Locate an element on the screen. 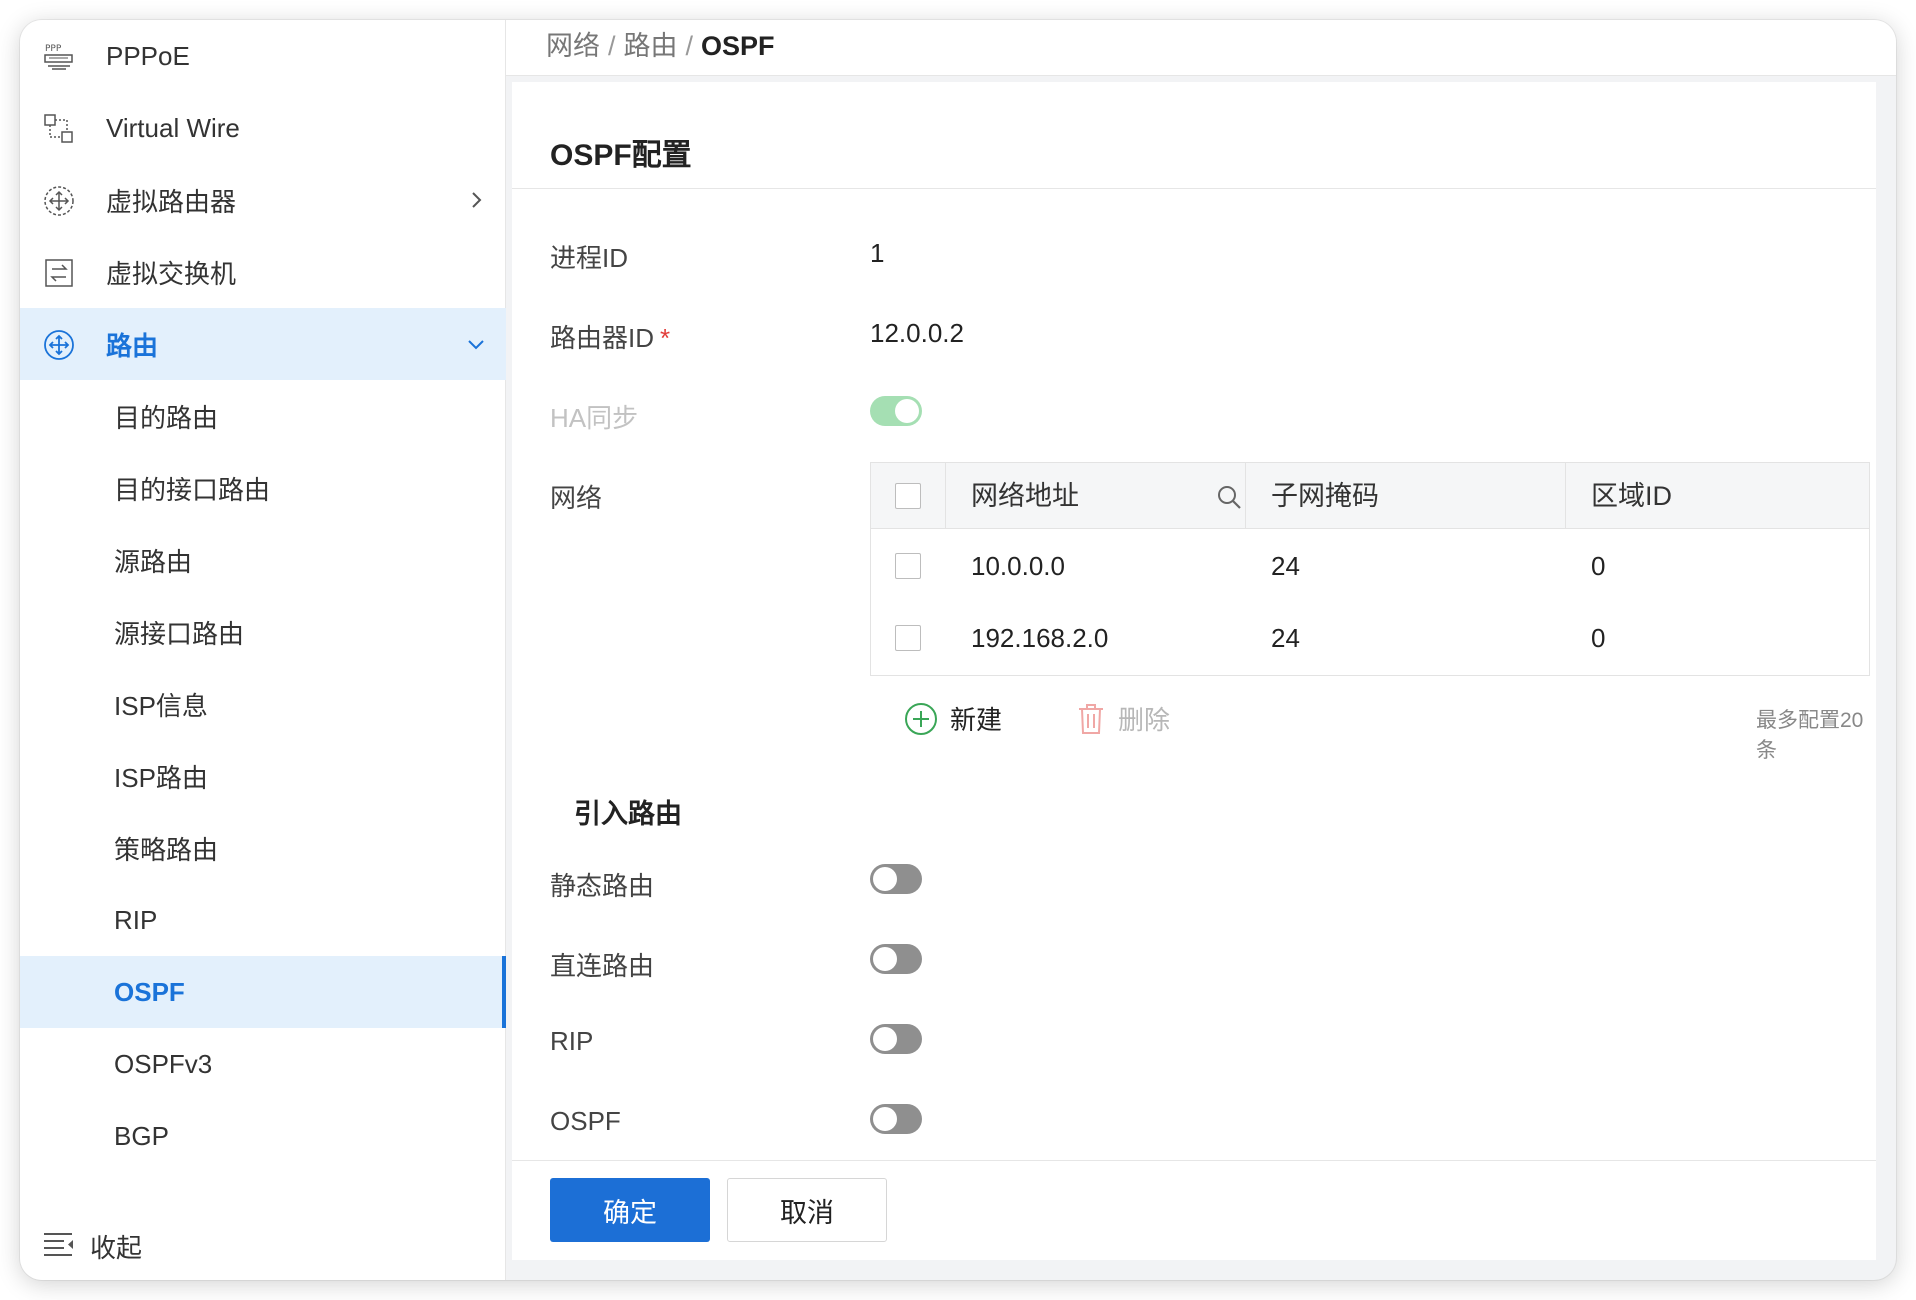 The image size is (1916, 1300). sidebar-subitem-dest-route: 目的路由 is located at coordinates (263, 416).